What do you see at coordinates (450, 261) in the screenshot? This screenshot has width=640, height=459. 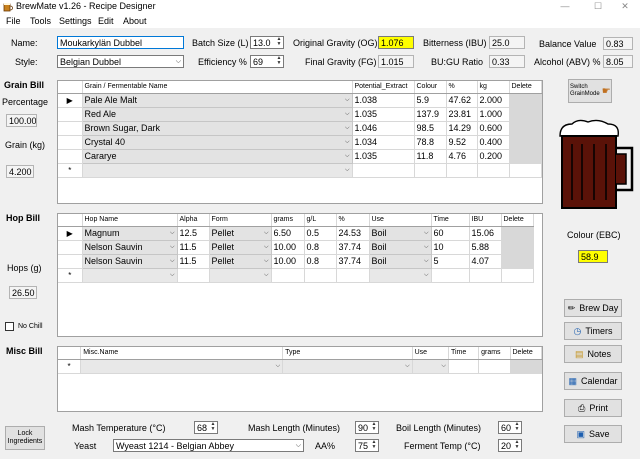 I see `hop-time-cell: 5` at bounding box center [450, 261].